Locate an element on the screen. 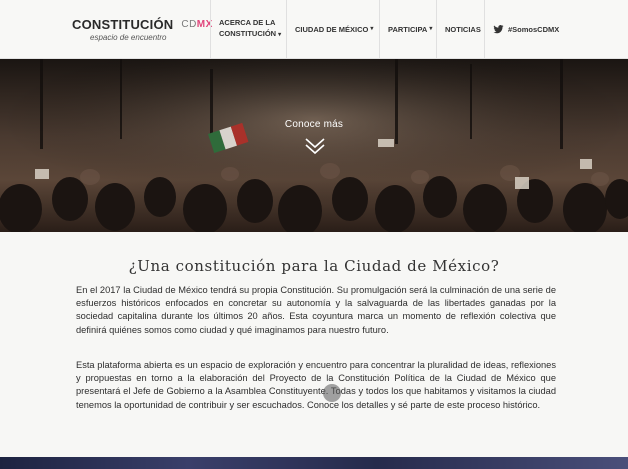 The height and width of the screenshot is (469, 628). nav-item-acerca-line1: ACERCA DE LA is located at coordinates (247, 22).